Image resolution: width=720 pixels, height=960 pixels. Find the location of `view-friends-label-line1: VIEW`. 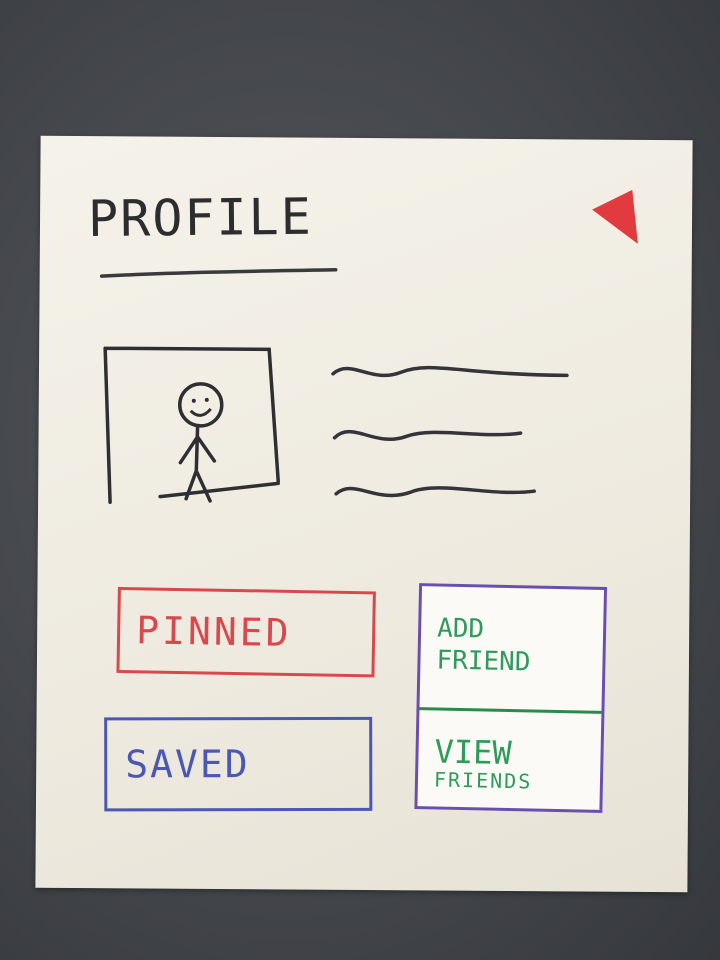

view-friends-label-line1: VIEW is located at coordinates (473, 752).